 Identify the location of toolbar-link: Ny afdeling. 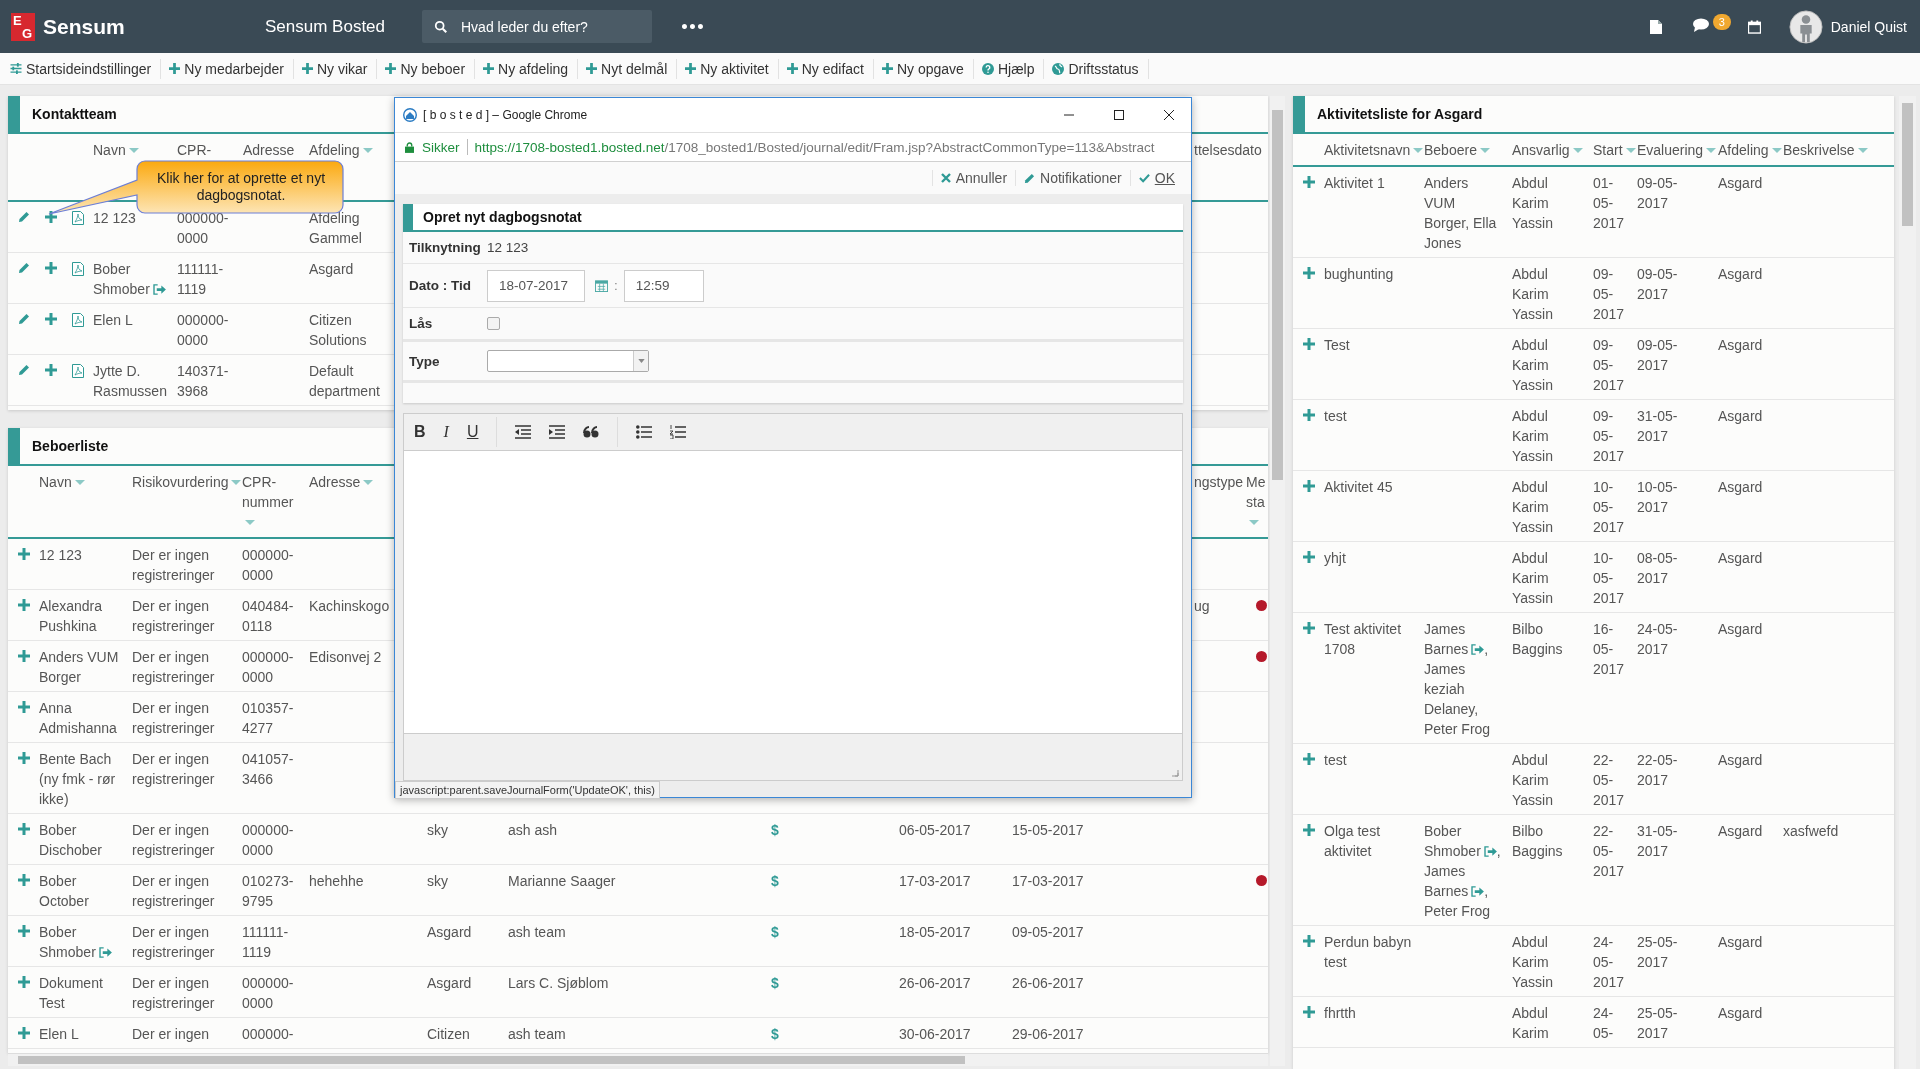
(527, 68).